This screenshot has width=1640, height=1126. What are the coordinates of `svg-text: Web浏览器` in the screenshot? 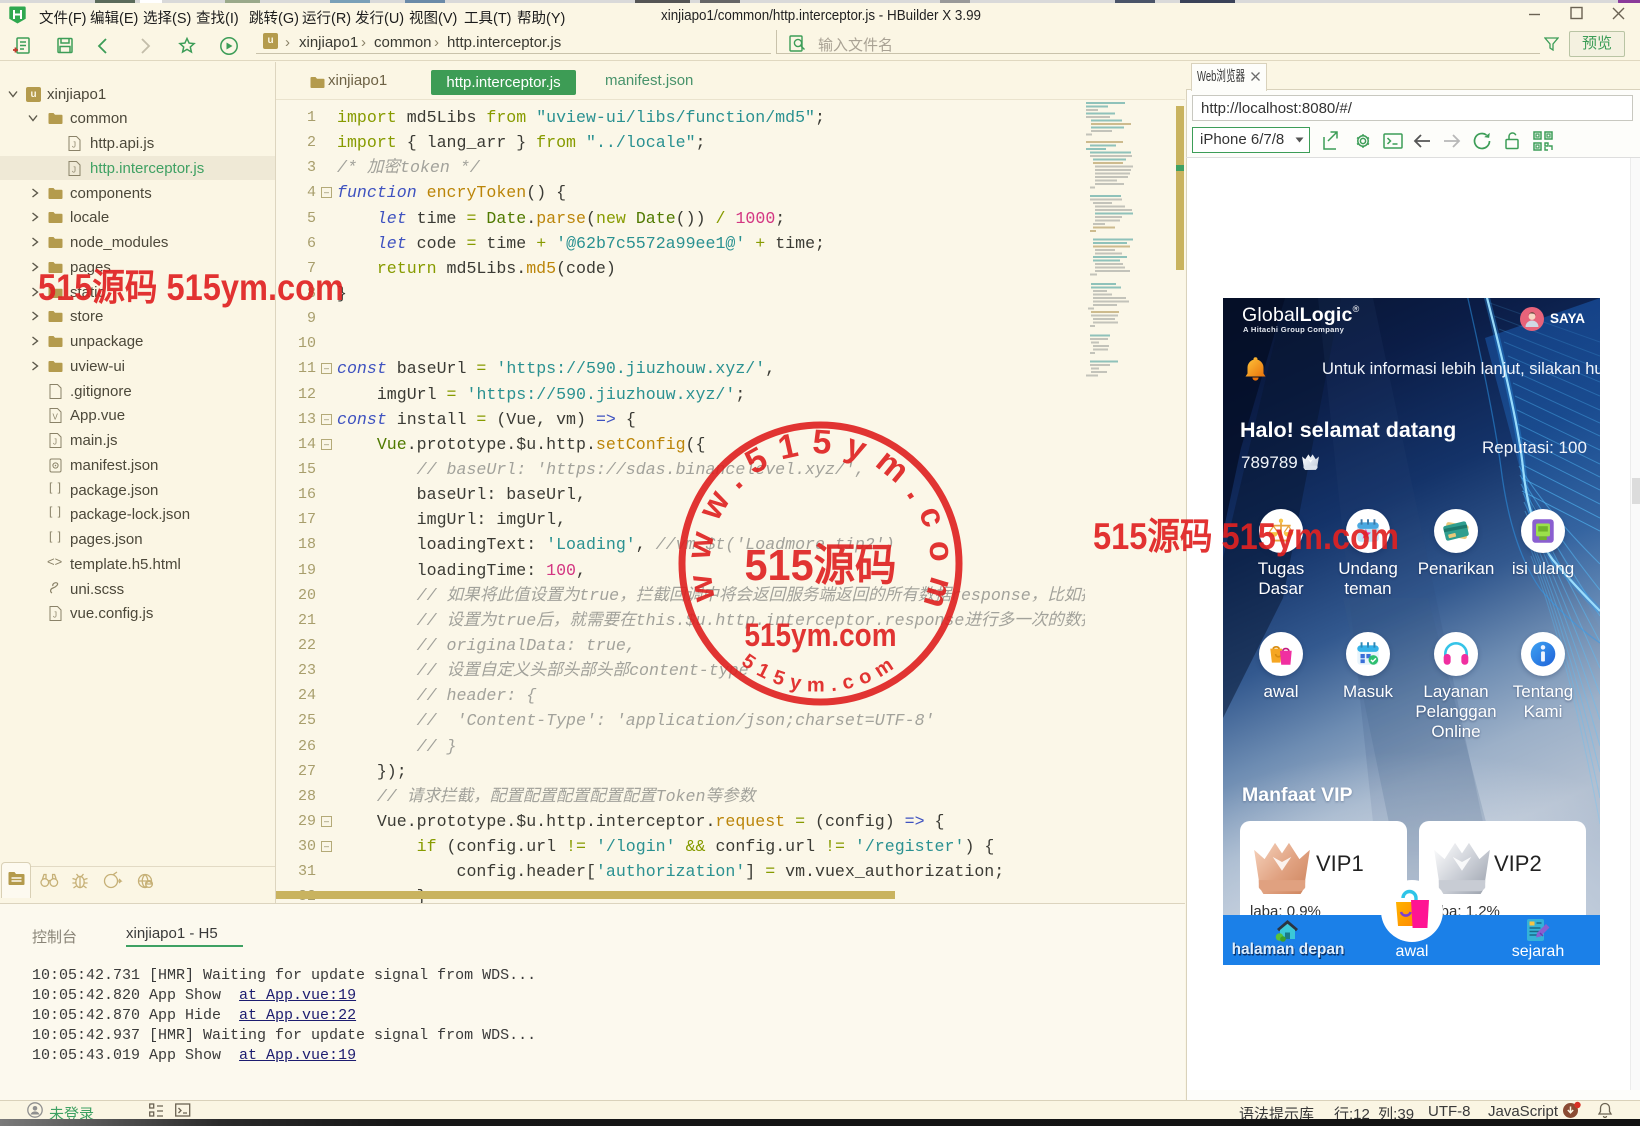 It's located at (1221, 76).